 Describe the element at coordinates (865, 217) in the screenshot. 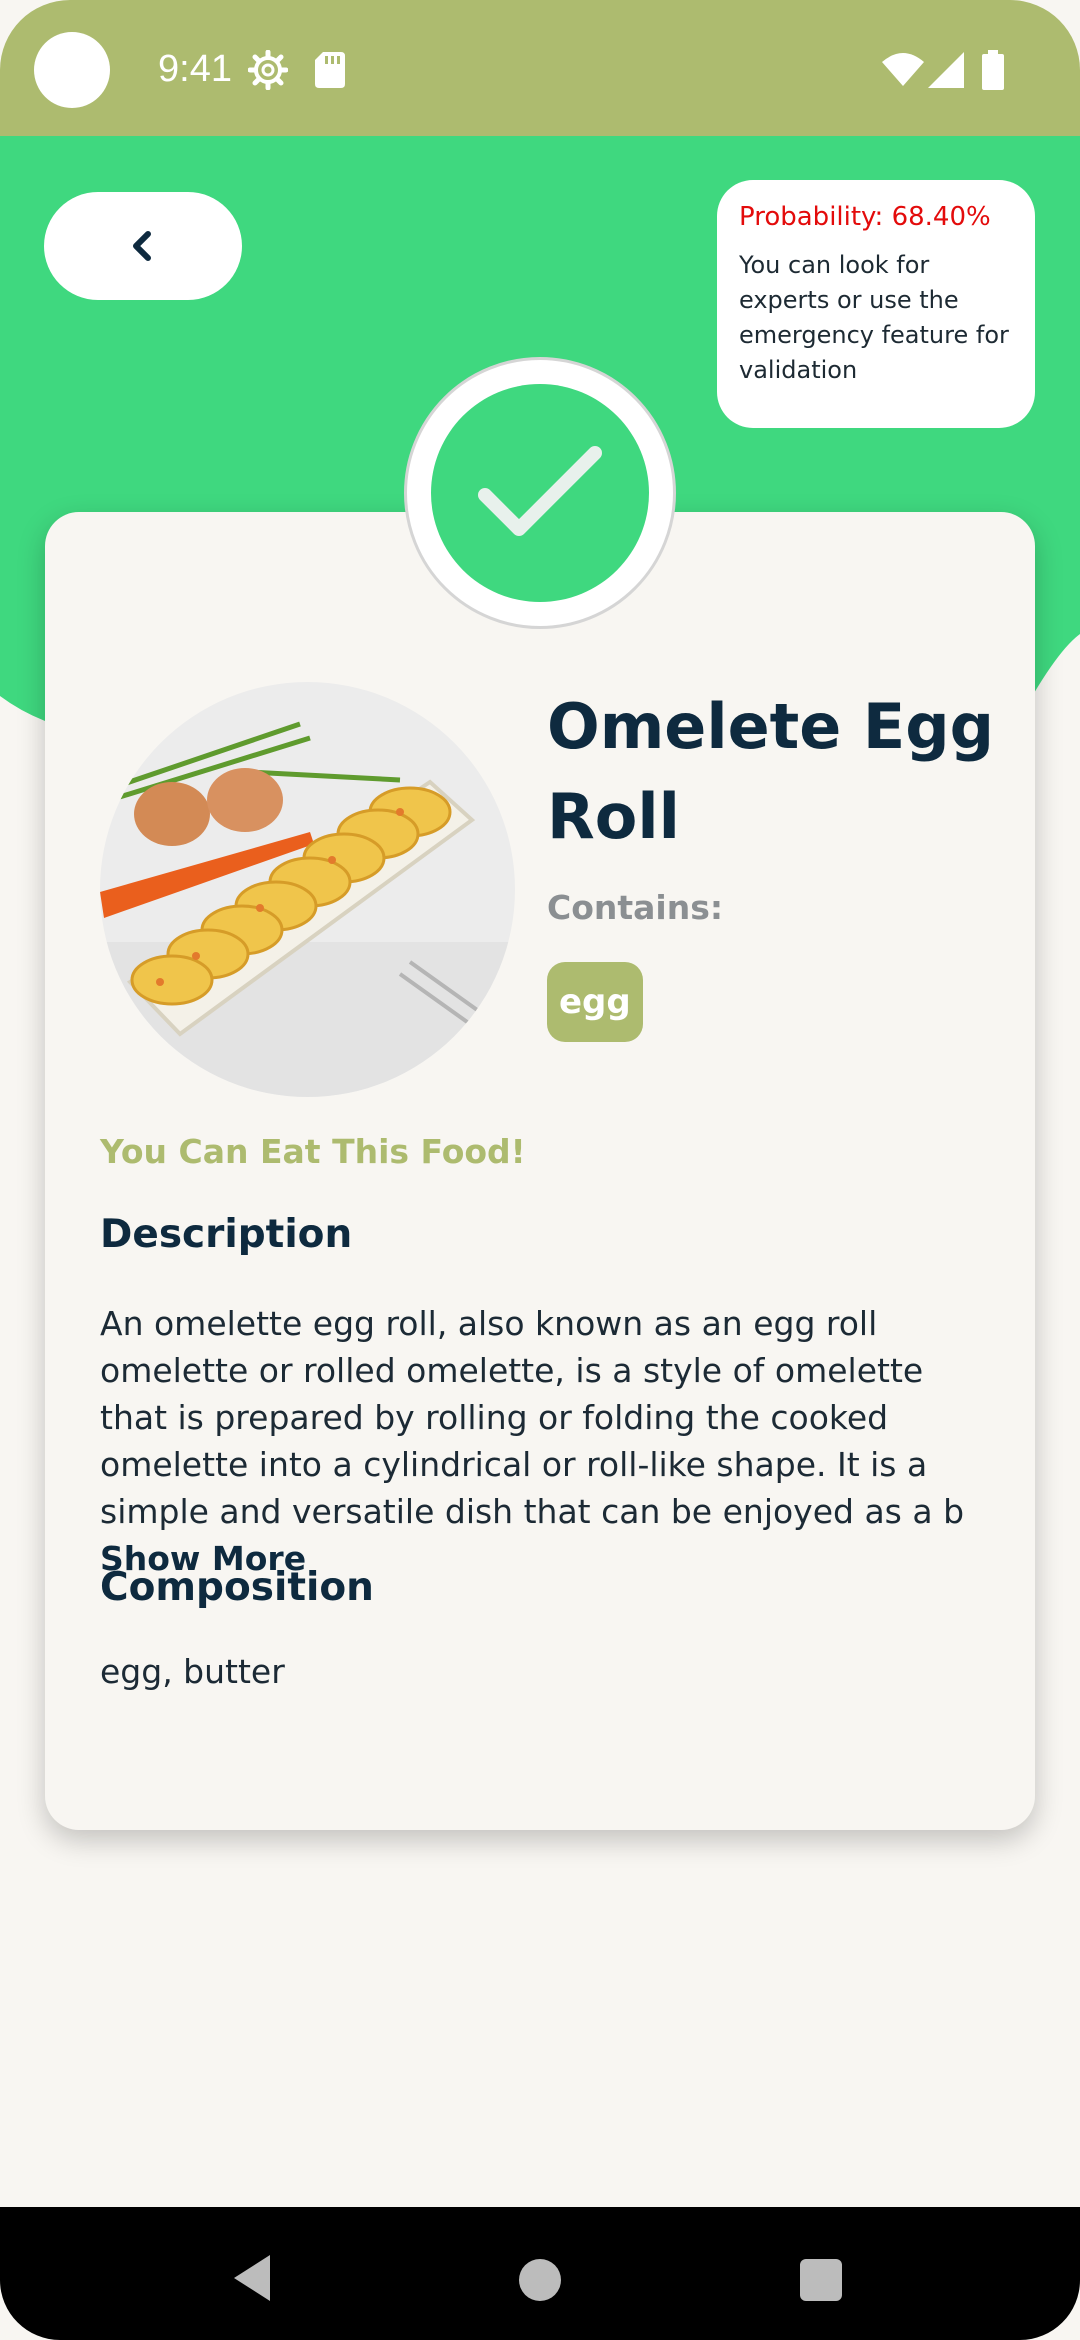

I see `probability-label: Probability: 68.40%` at that location.